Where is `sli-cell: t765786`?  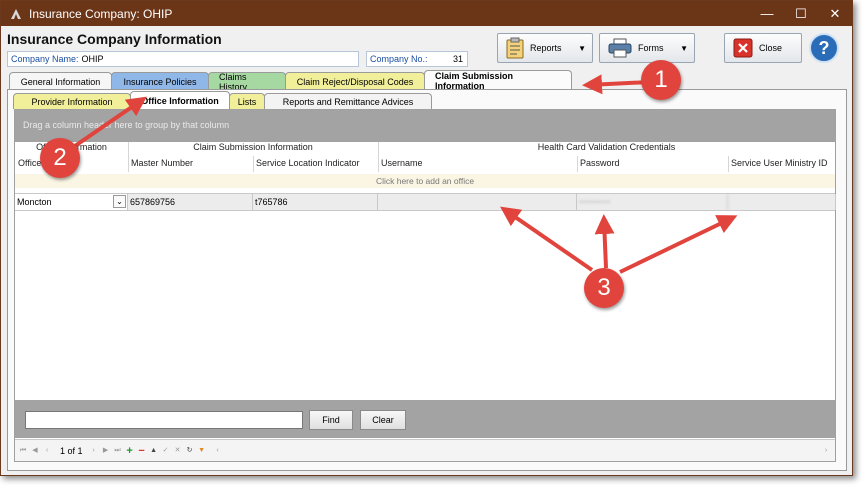
sli-cell: t765786 is located at coordinates (315, 202).